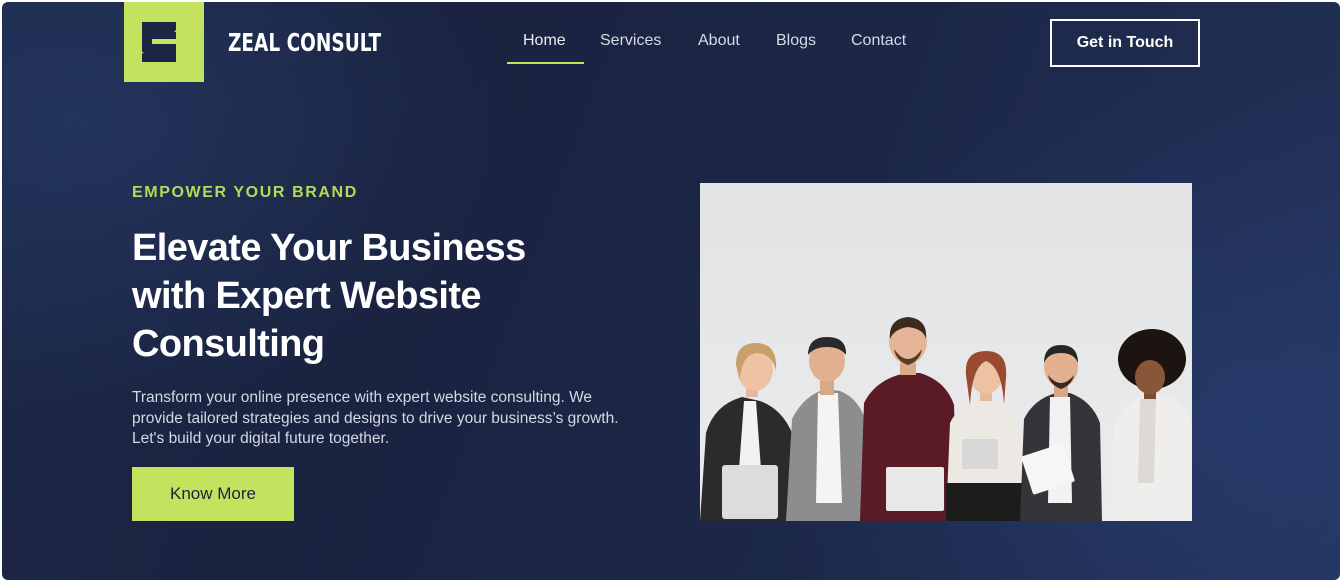  I want to click on nav-blogs: Blogs, so click(796, 49).